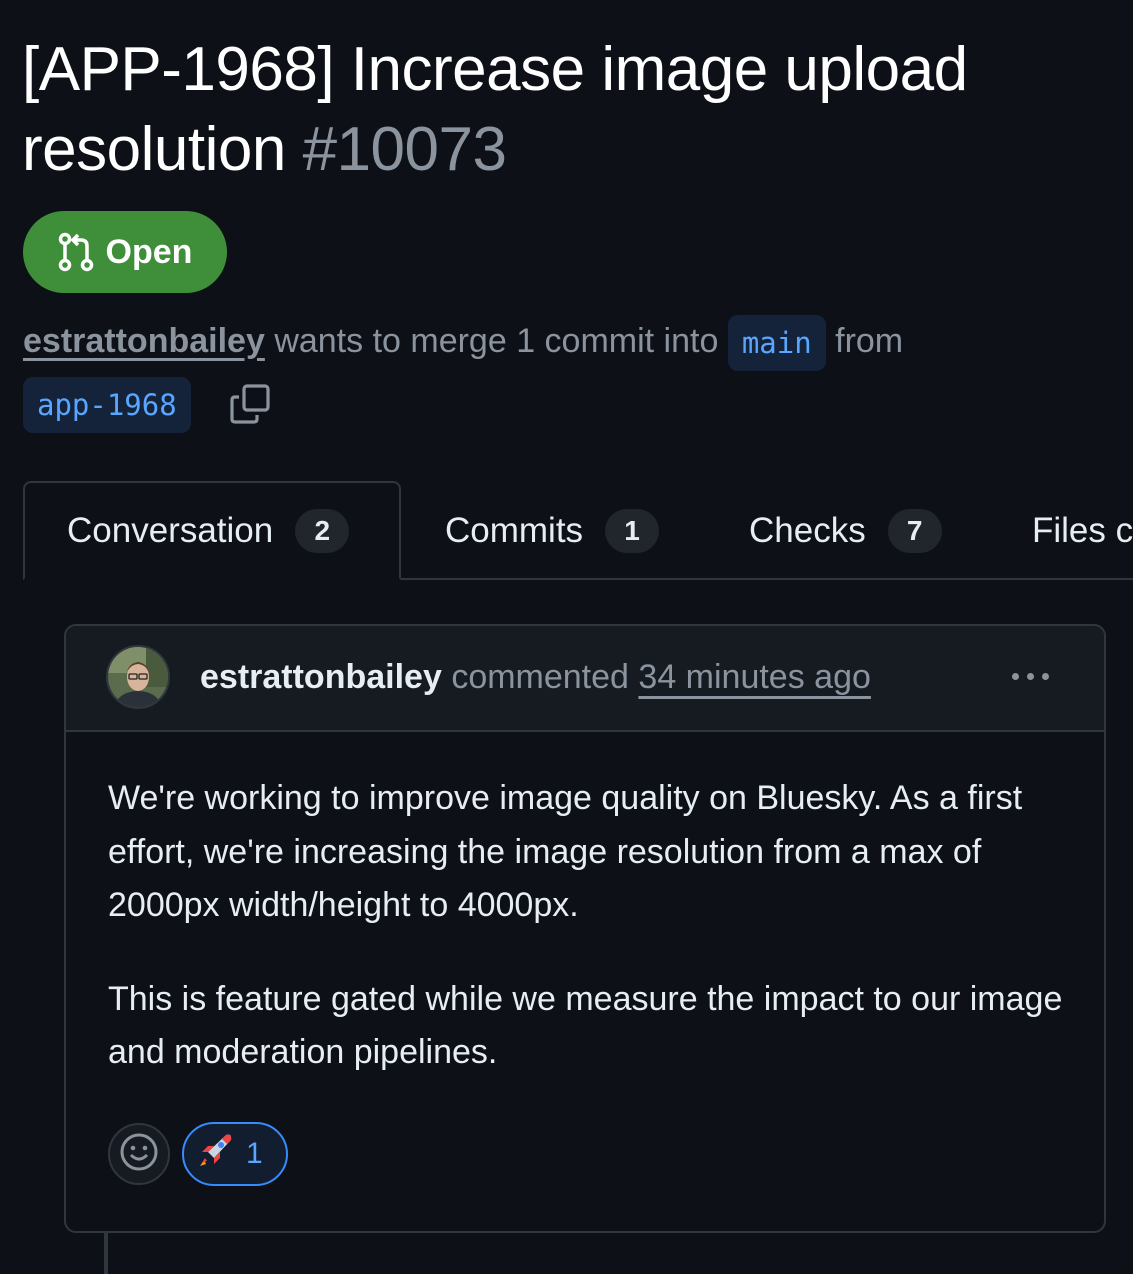  What do you see at coordinates (149, 251) in the screenshot?
I see `pr-state-label: Open` at bounding box center [149, 251].